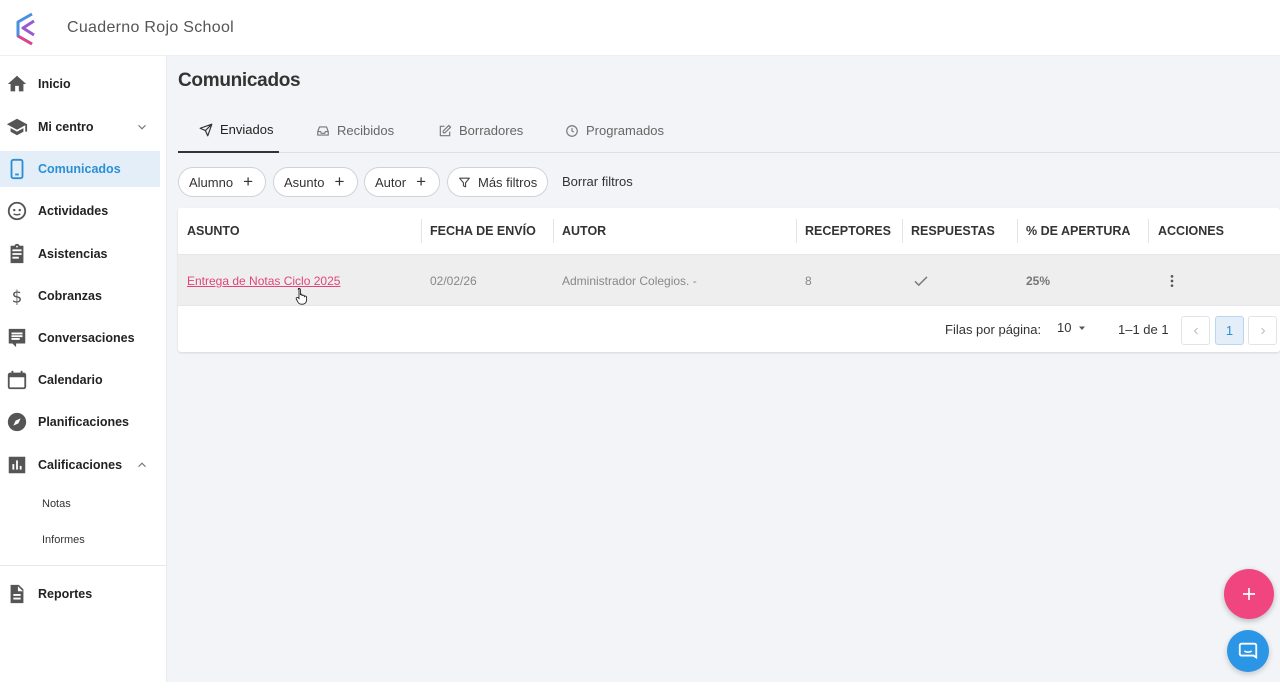  I want to click on sidebar-item-conversaciones: Conversaciones, so click(80, 338).